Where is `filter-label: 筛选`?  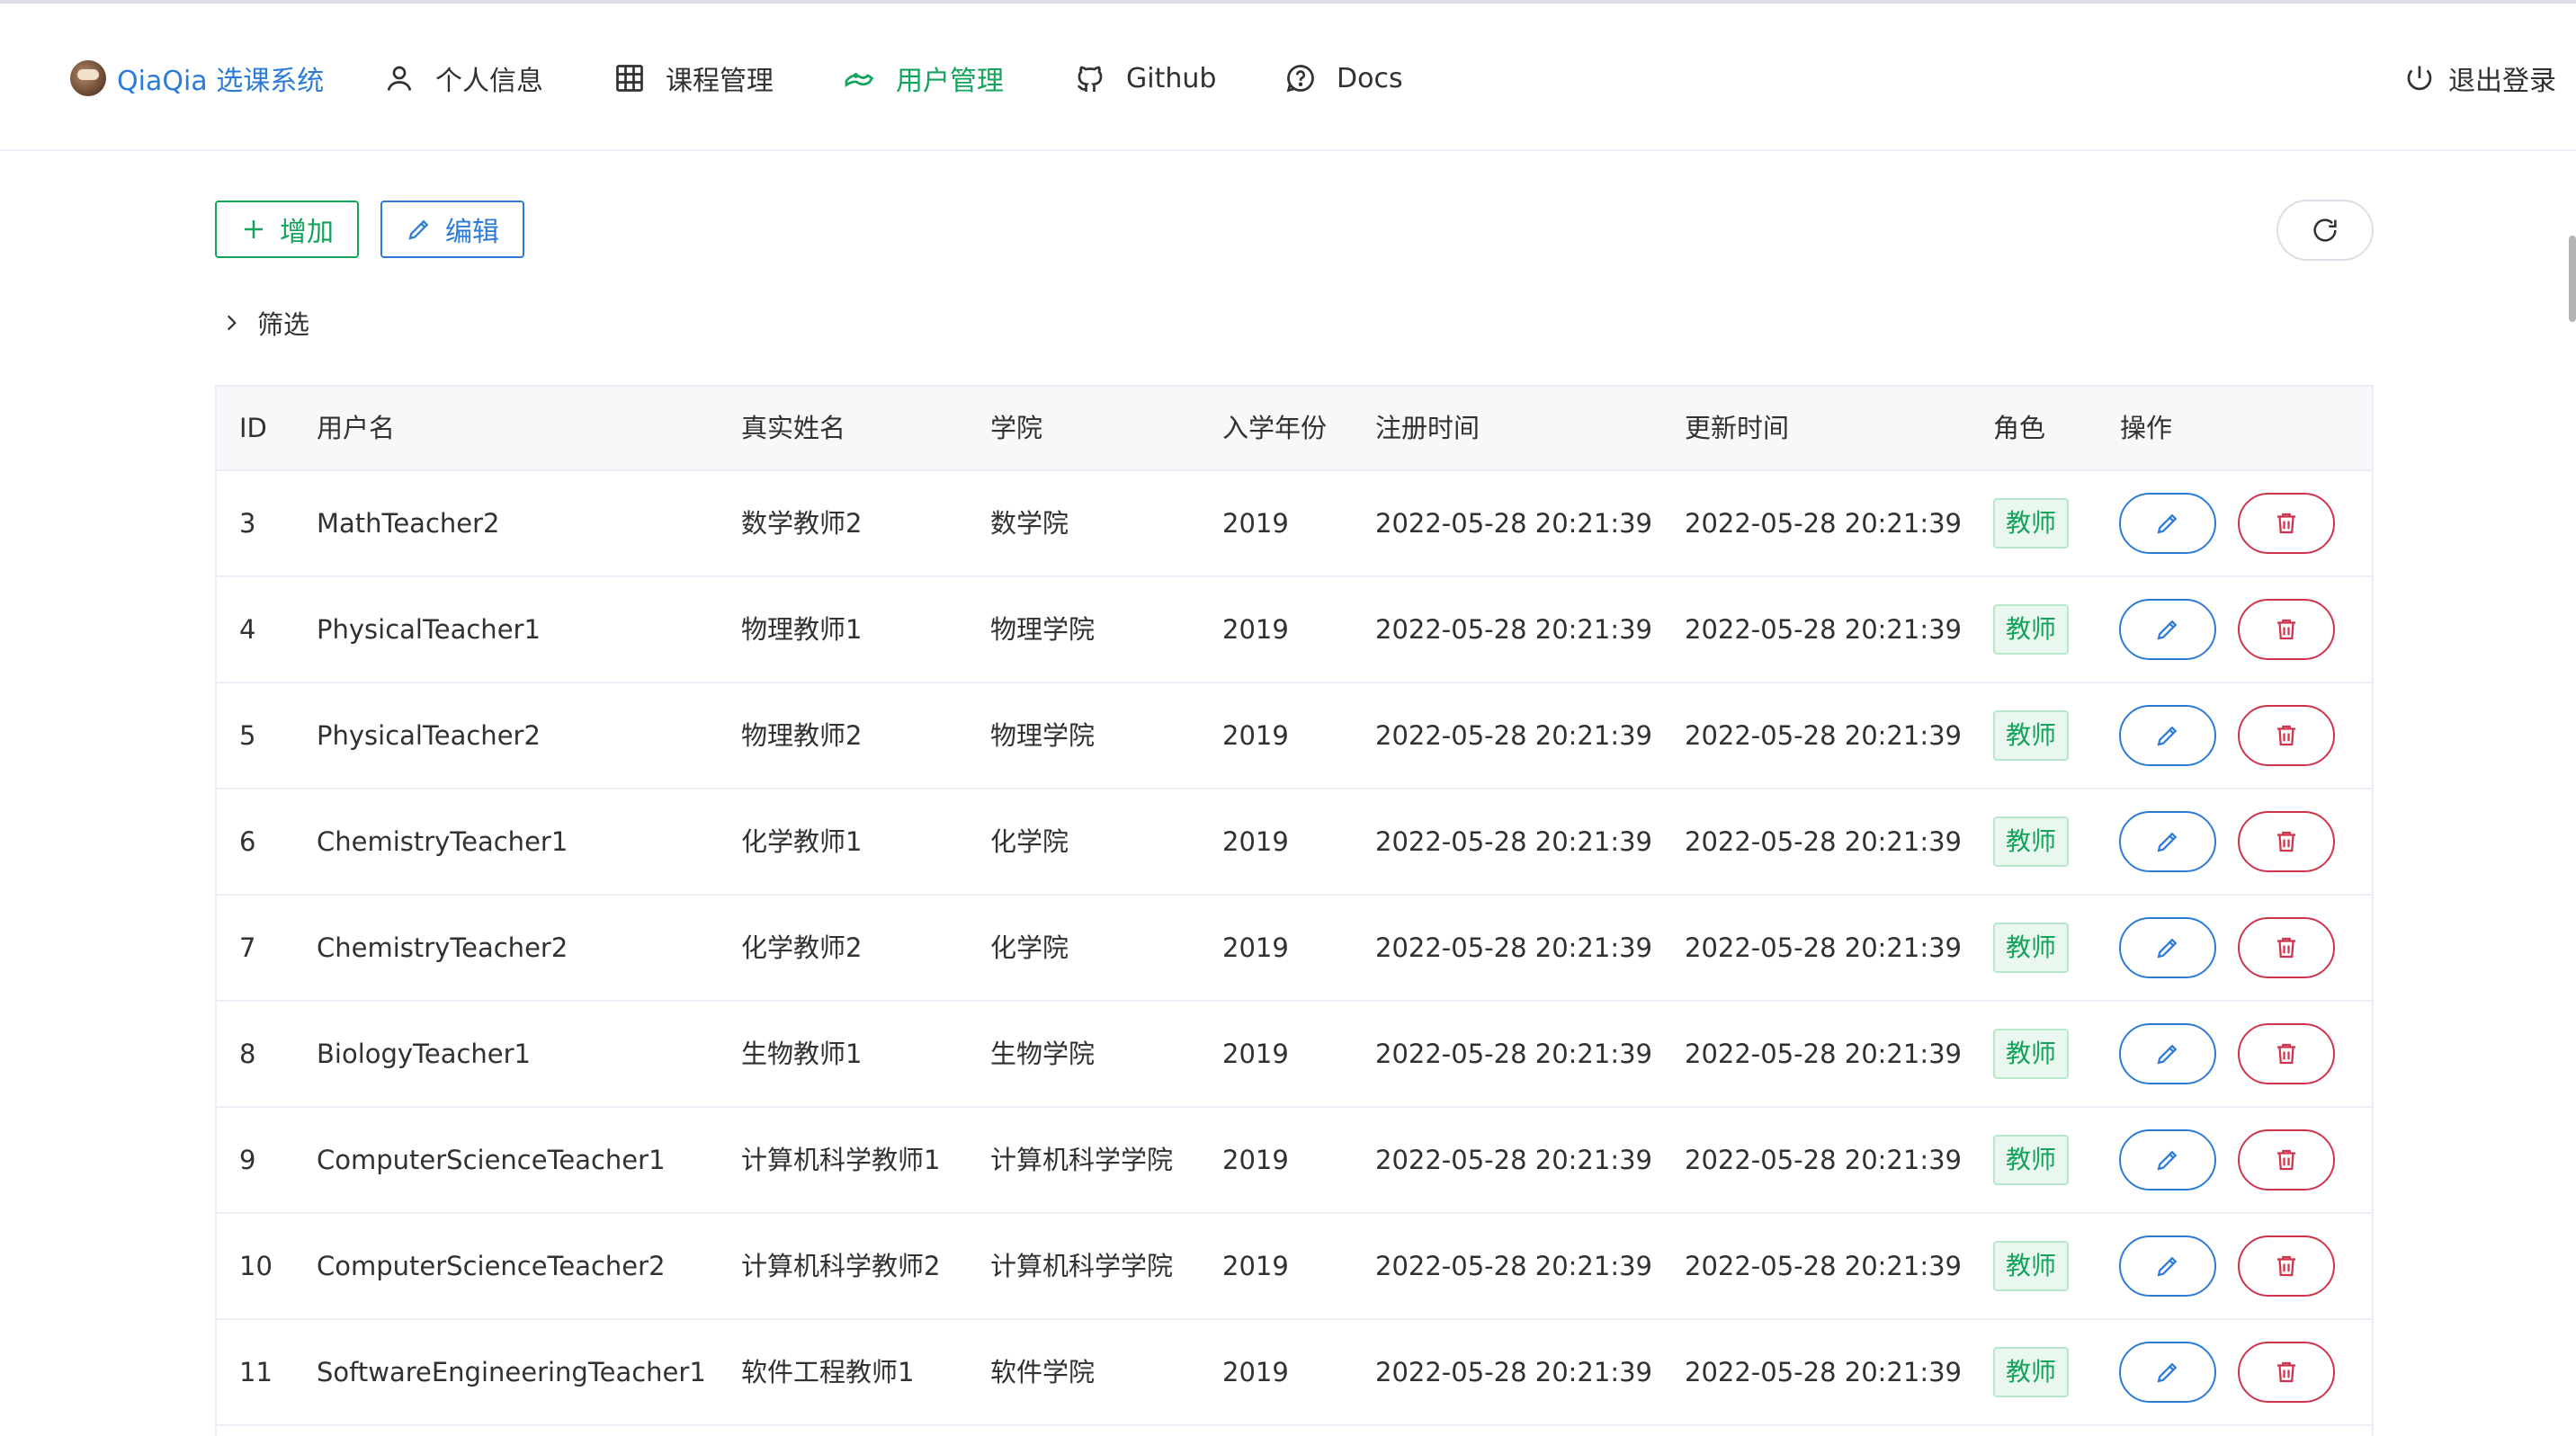 filter-label: 筛选 is located at coordinates (283, 324).